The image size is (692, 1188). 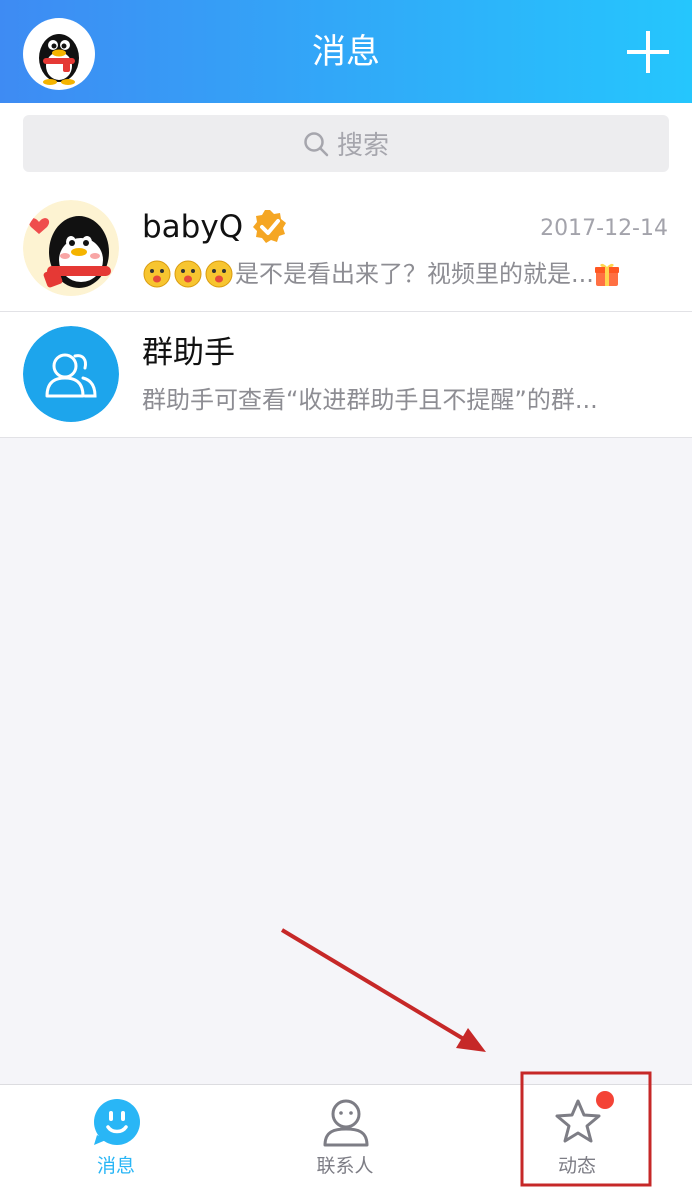 I want to click on babyq-penguin-icon, so click(x=71, y=248).